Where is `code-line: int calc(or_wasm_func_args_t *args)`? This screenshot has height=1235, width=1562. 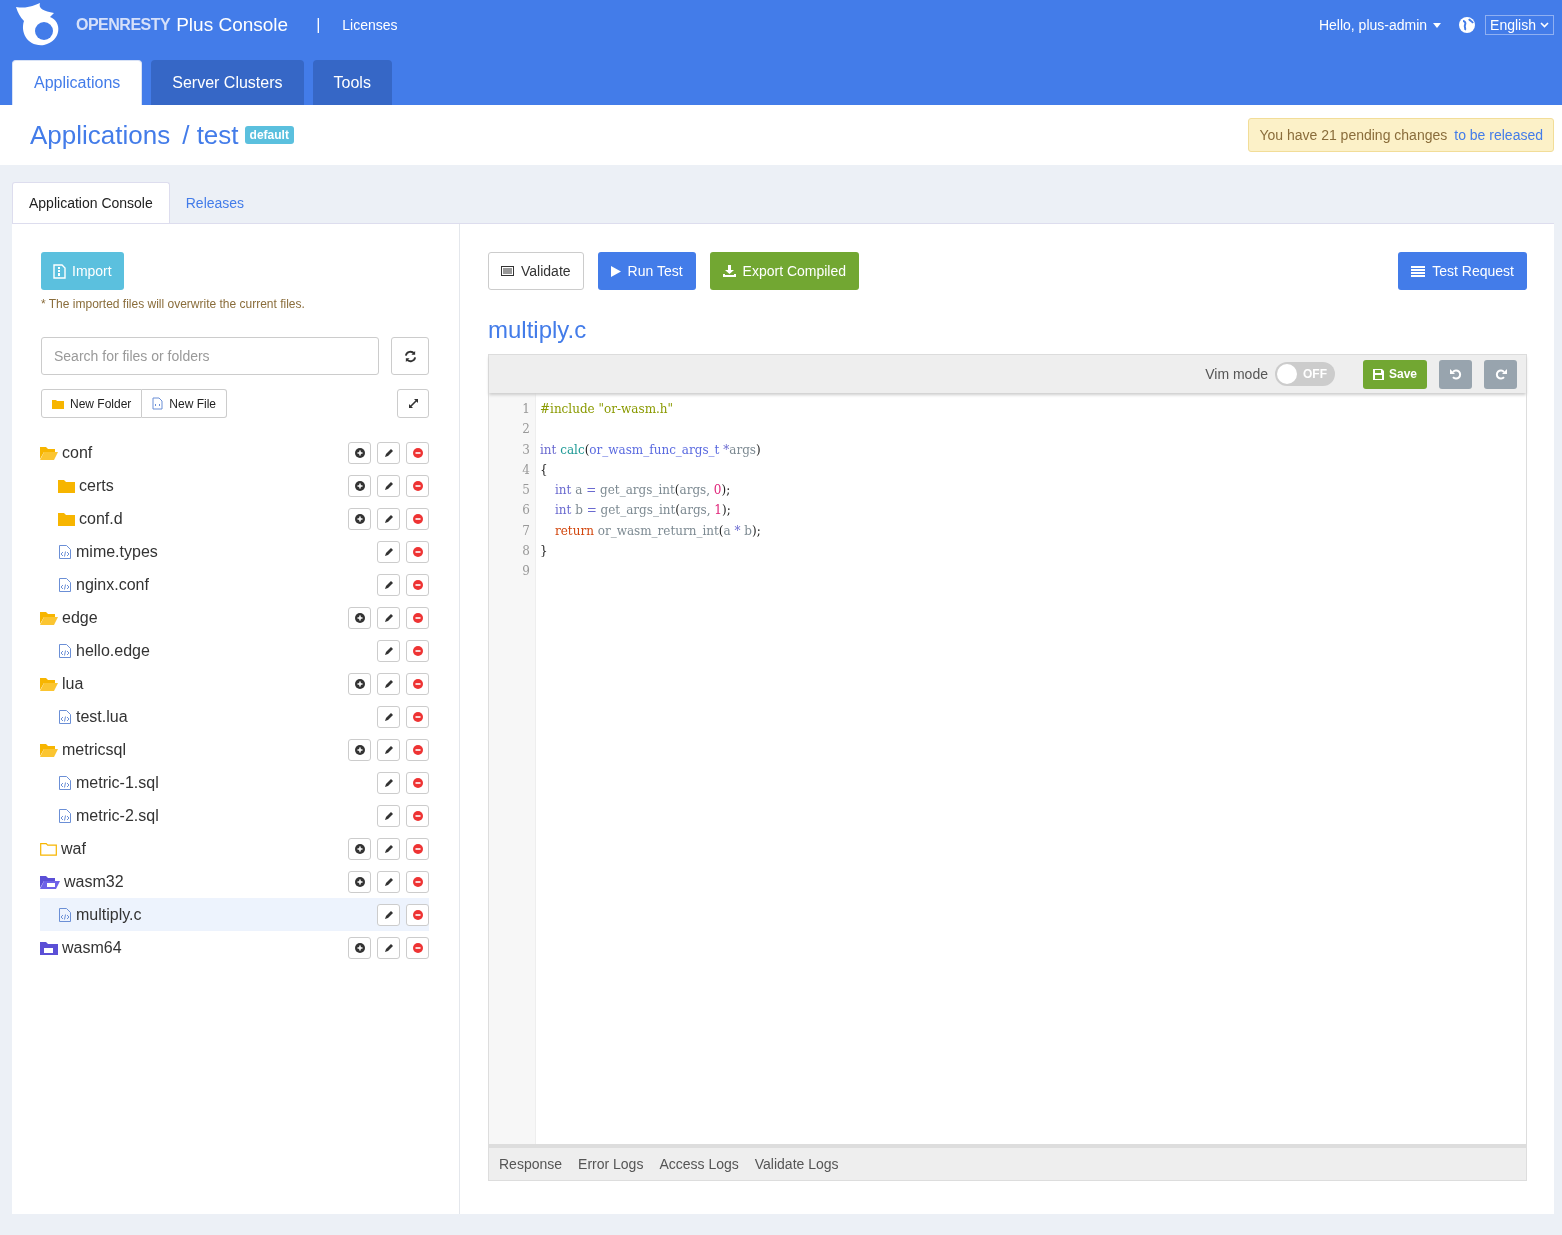
code-line: int calc(or_wasm_func_args_t *args) is located at coordinates (650, 450).